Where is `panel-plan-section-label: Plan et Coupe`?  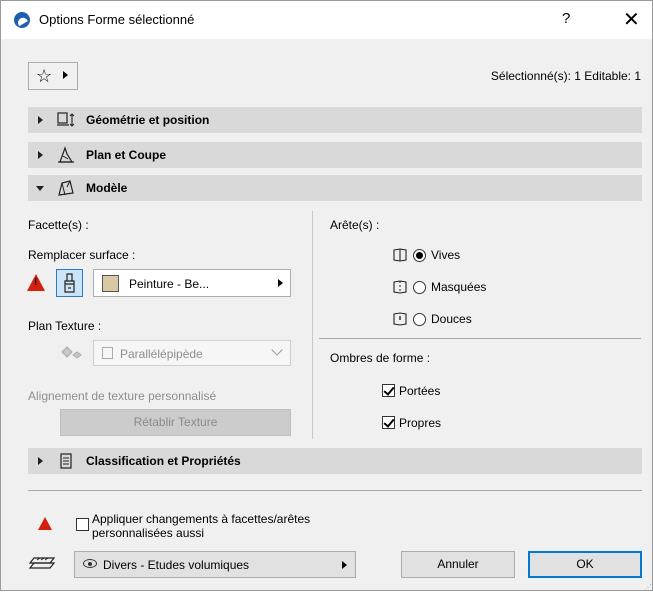 panel-plan-section-label: Plan et Coupe is located at coordinates (126, 155).